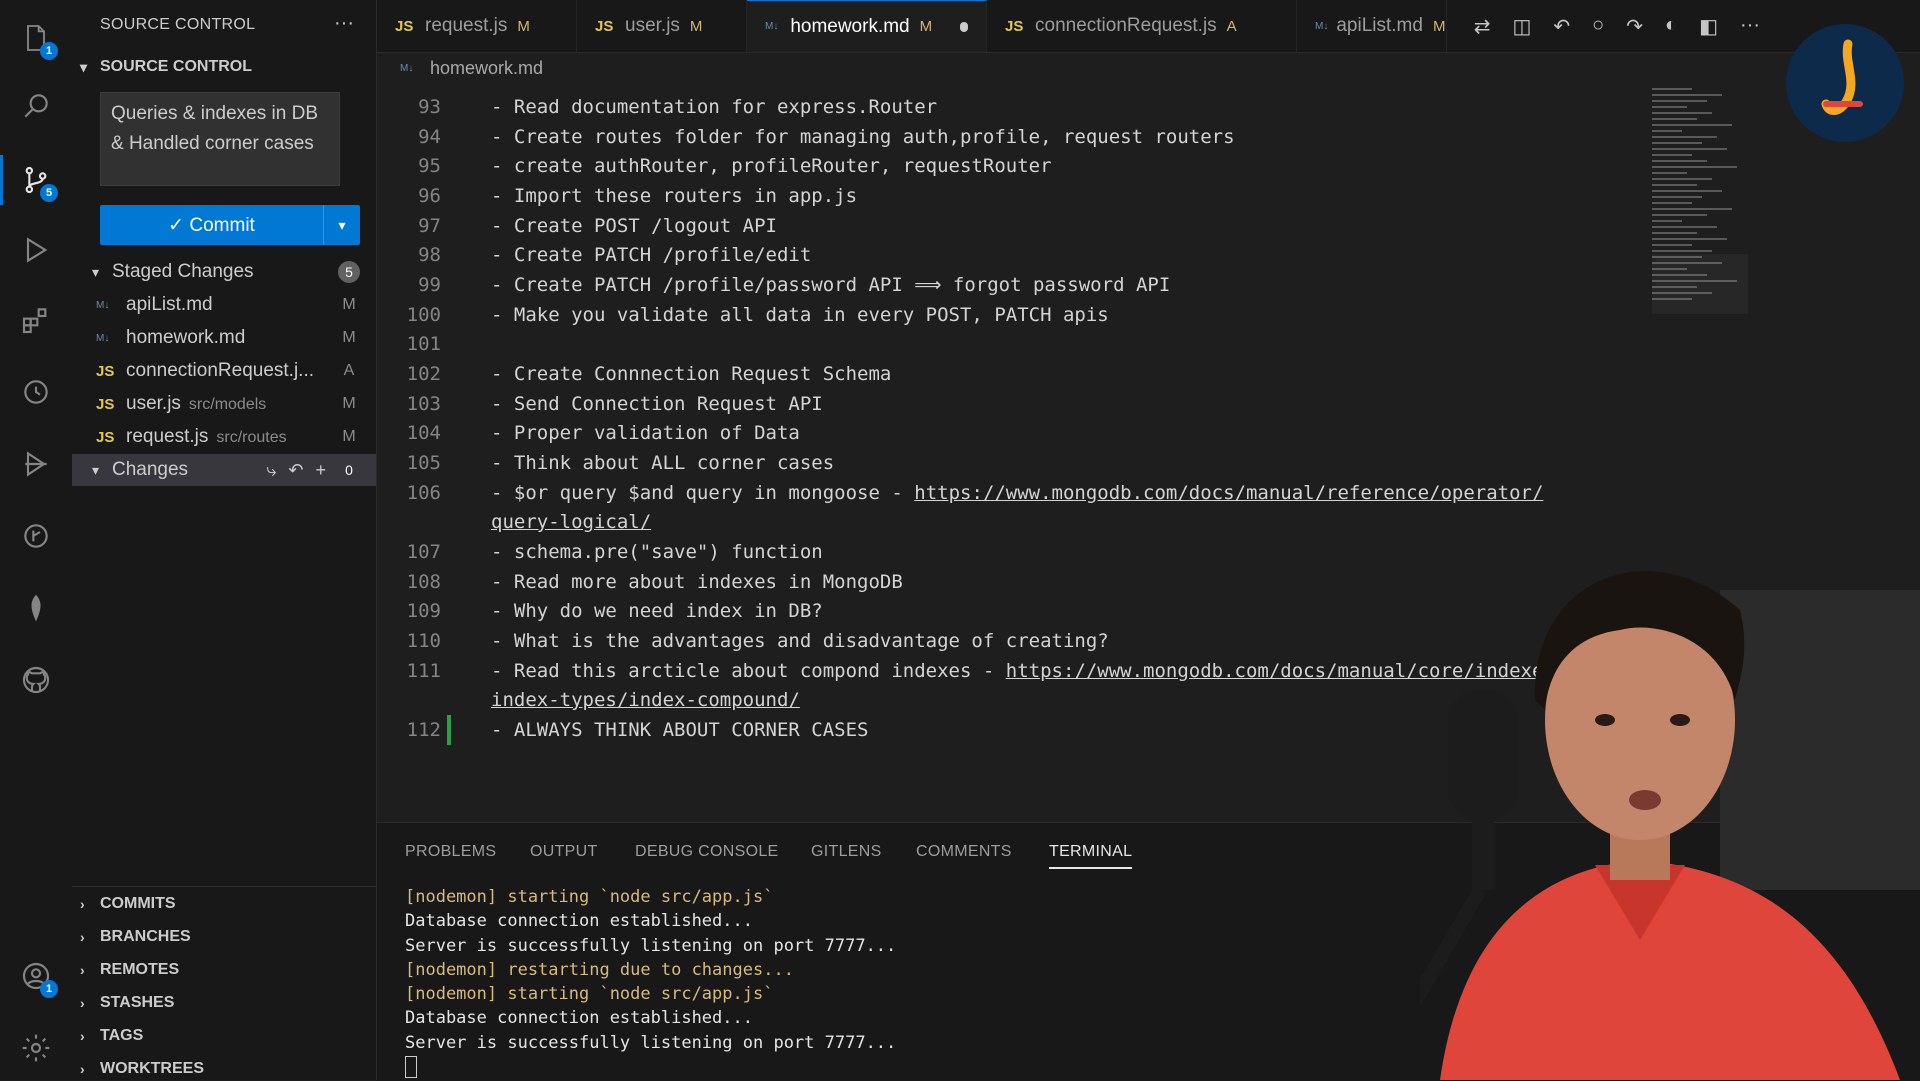 The height and width of the screenshot is (1081, 1920). What do you see at coordinates (341, 225) in the screenshot?
I see `commit-dropdown-chevron-icon: ▾` at bounding box center [341, 225].